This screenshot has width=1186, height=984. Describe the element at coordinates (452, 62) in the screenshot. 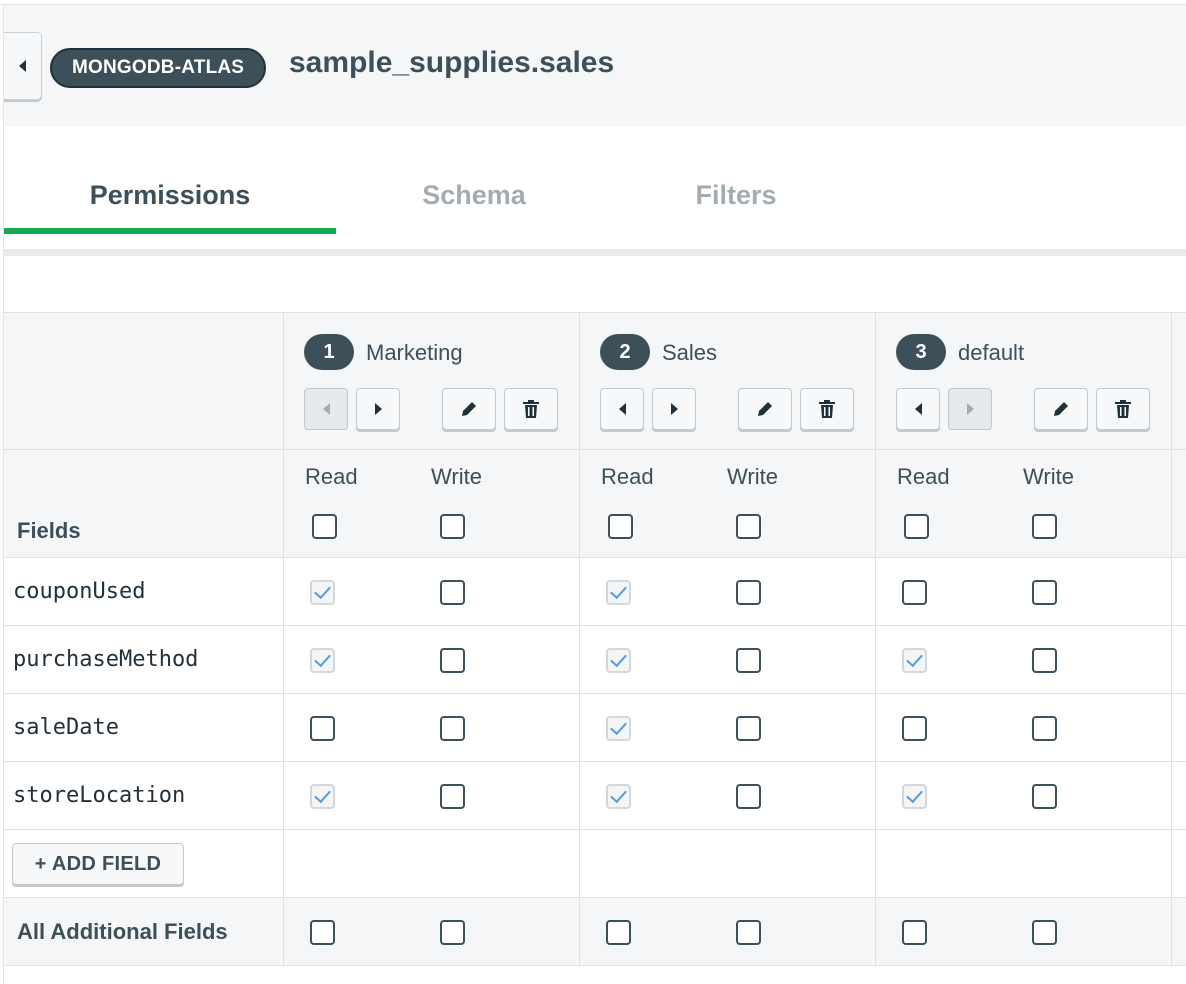

I see `collection-title: sample_supplies.sales` at that location.